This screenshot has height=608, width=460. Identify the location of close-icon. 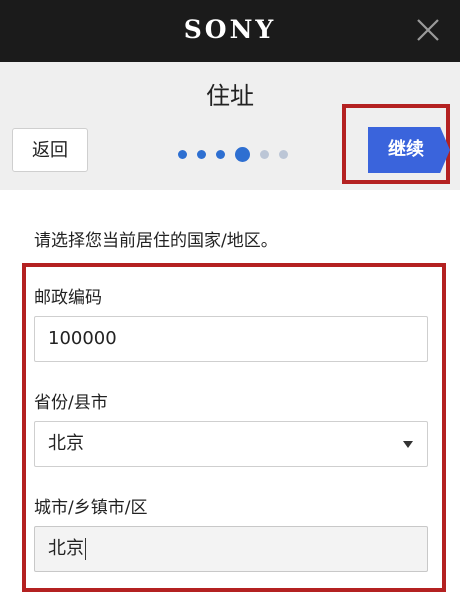
(428, 30).